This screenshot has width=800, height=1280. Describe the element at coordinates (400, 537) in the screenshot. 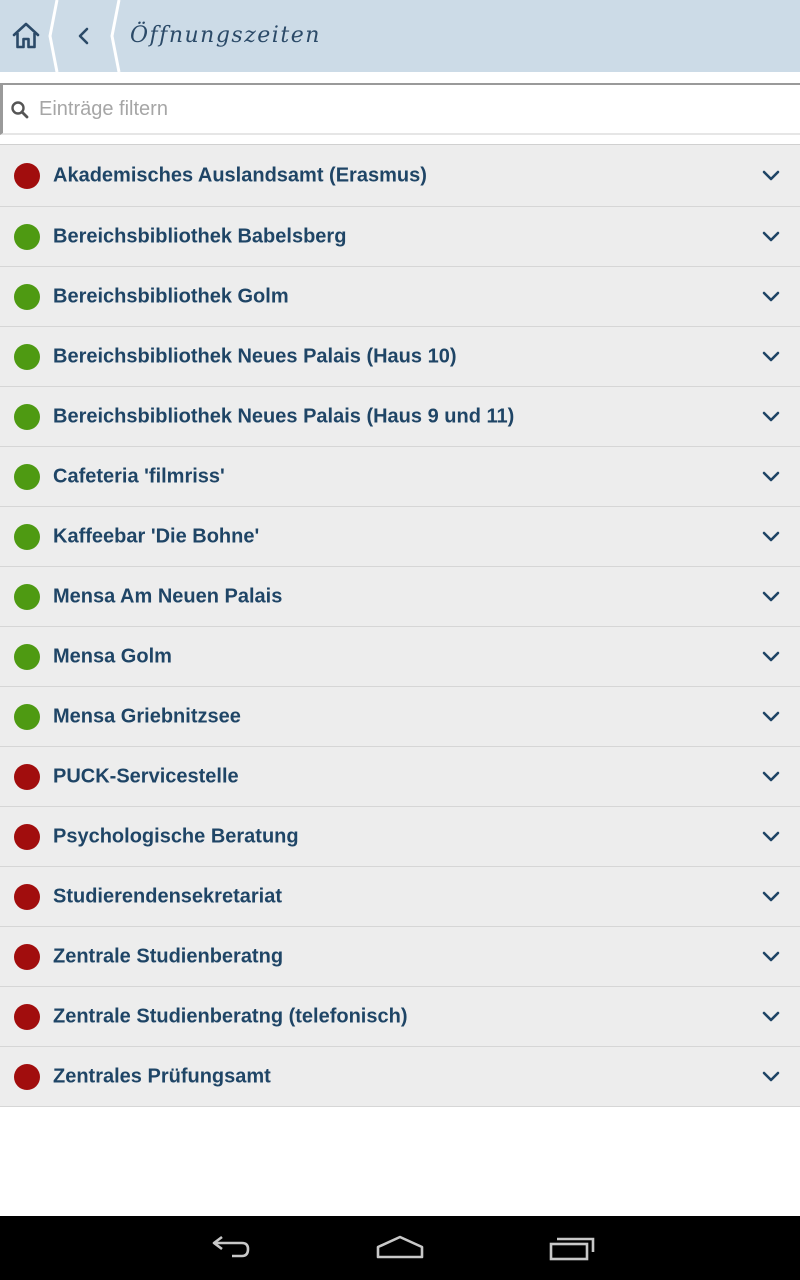

I see `list-item: Kaffeebar 'Die Bohne'` at that location.